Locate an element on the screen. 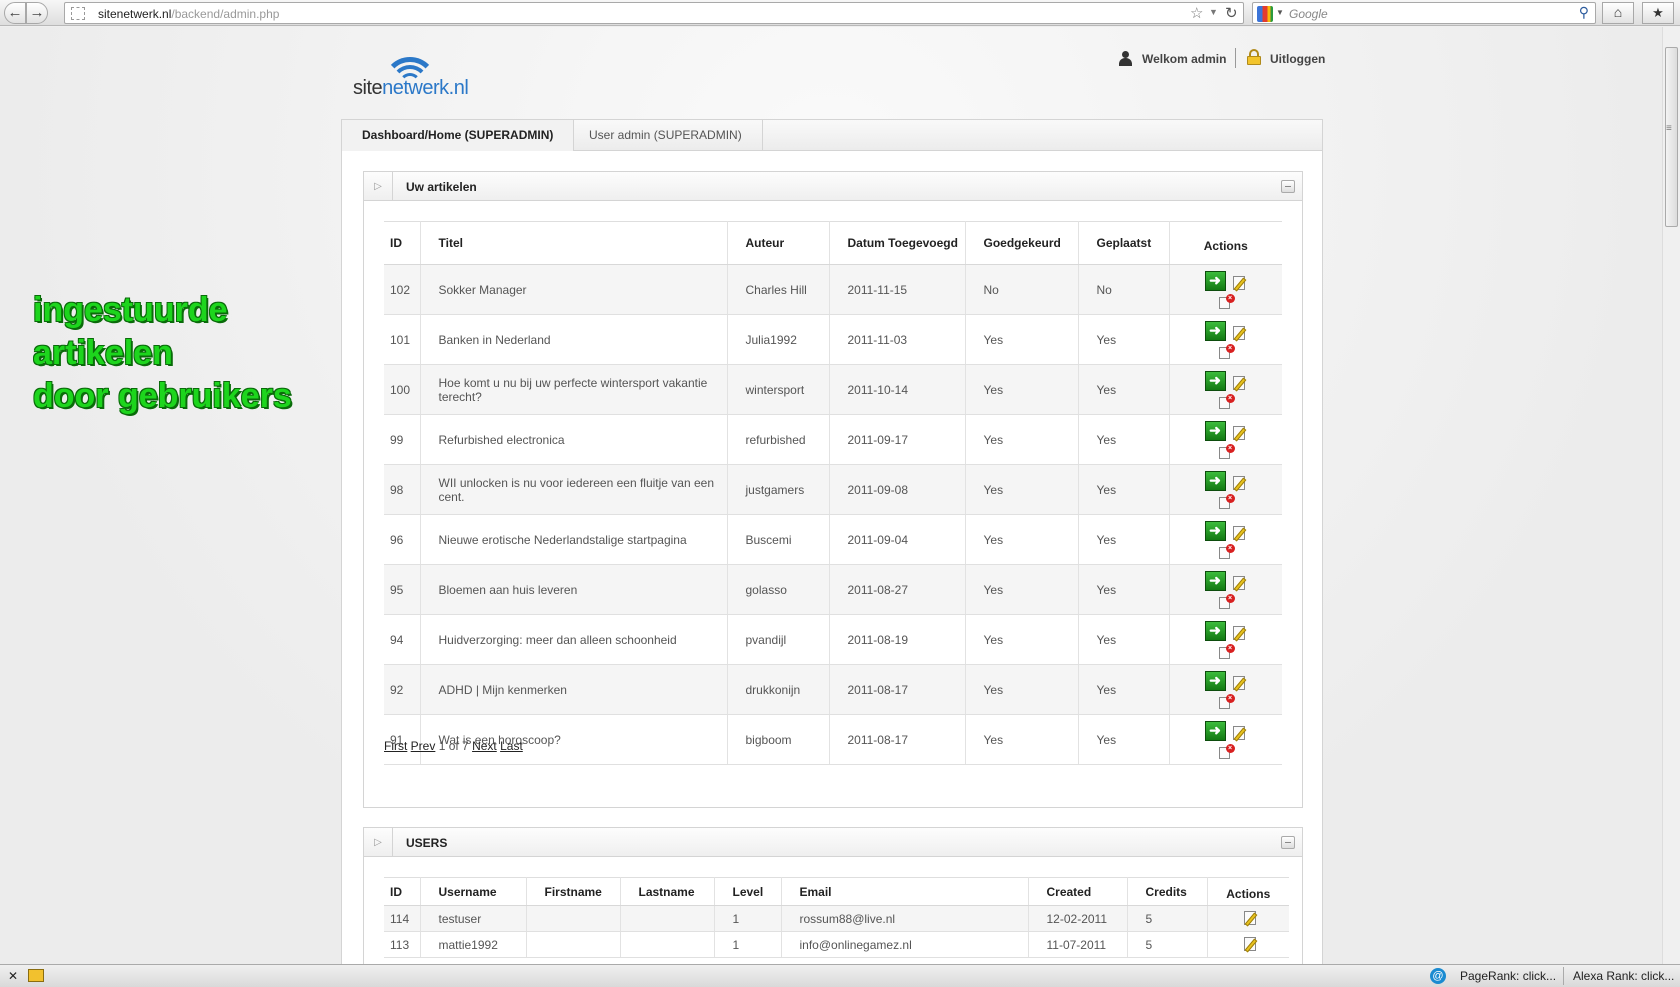 The image size is (1680, 987). home-button: ⌂ is located at coordinates (1618, 13).